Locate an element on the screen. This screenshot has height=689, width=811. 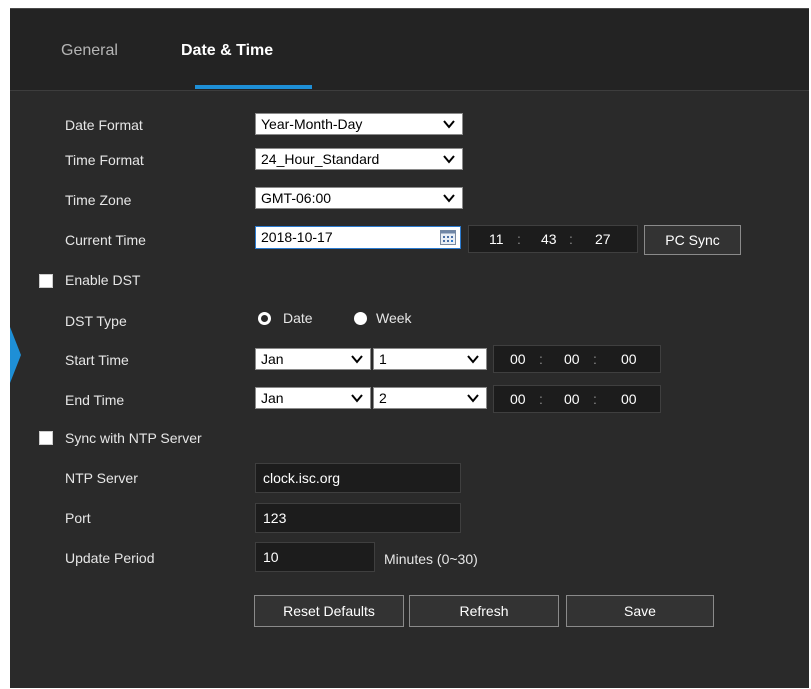
time-format-label: Time Format is located at coordinates (104, 160).